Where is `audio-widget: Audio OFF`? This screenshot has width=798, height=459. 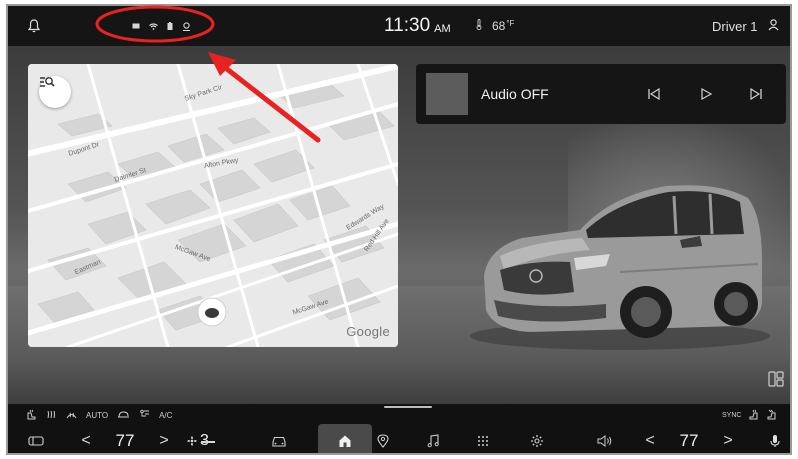 audio-widget: Audio OFF is located at coordinates (601, 94).